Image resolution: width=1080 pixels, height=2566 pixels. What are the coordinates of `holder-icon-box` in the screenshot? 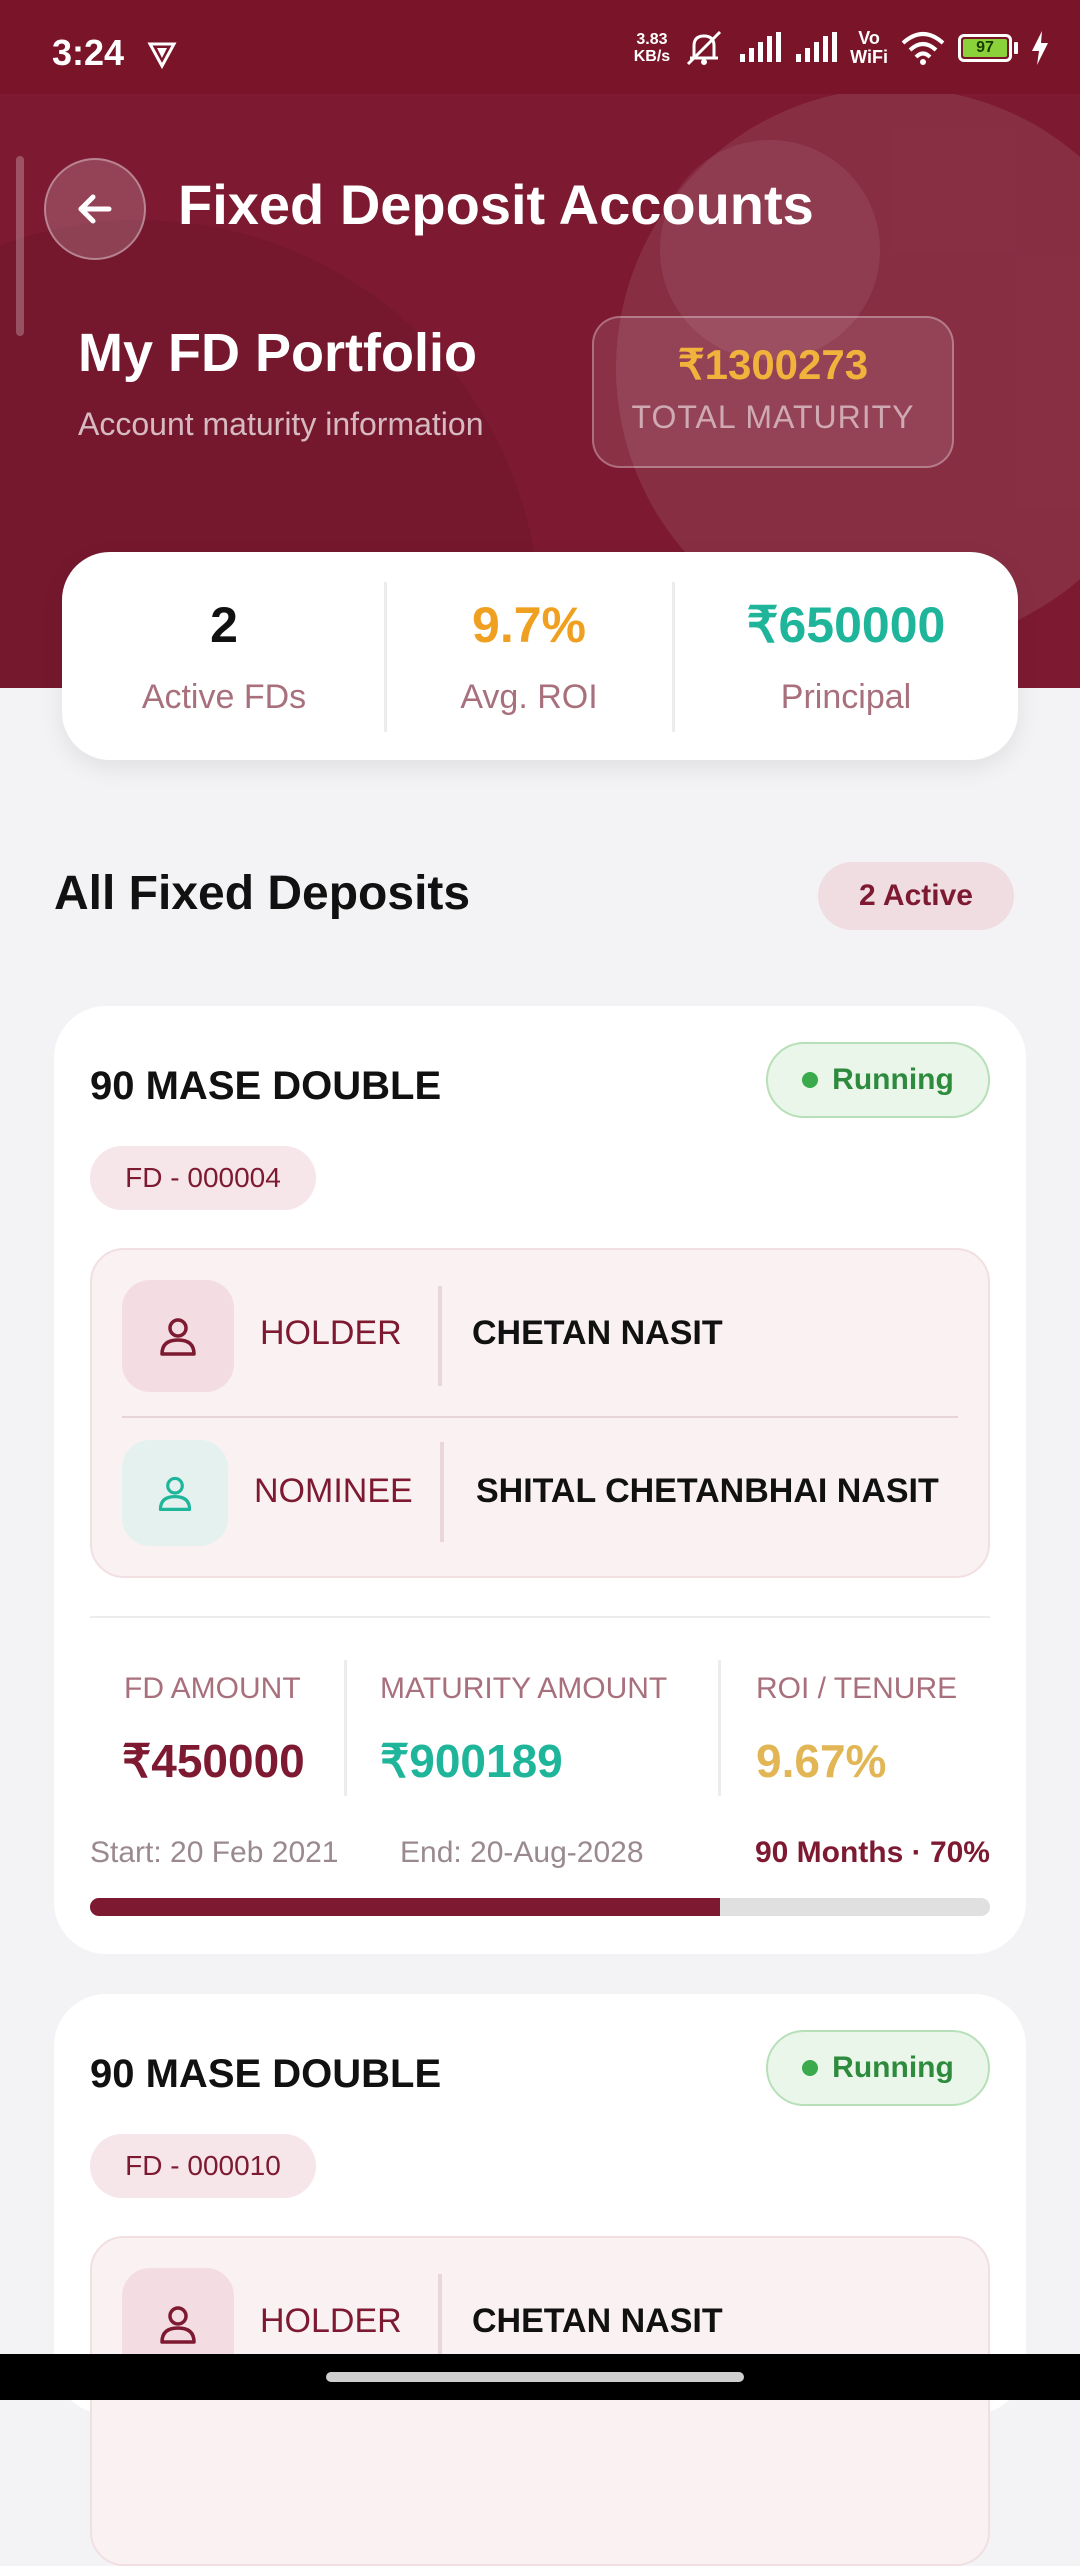 It's located at (178, 1336).